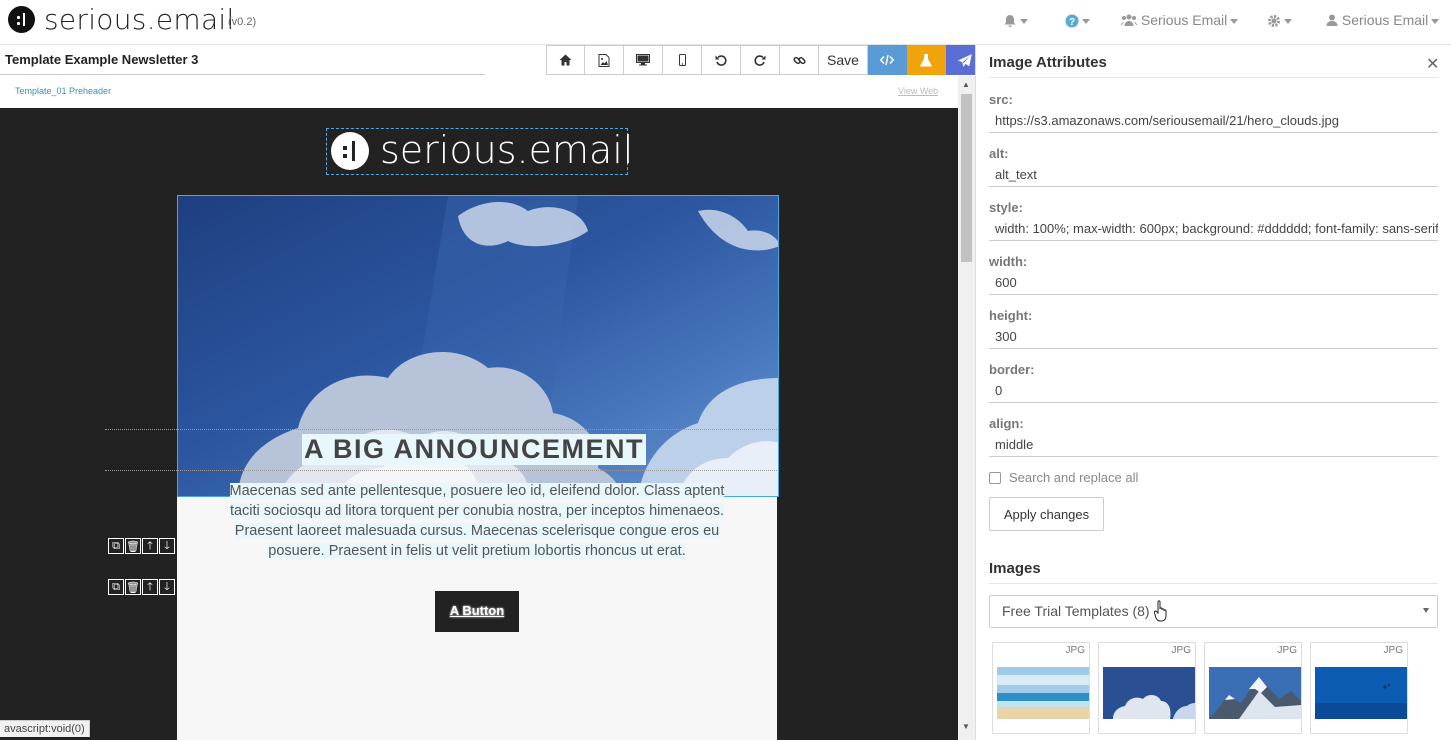 The image size is (1451, 740). I want to click on mountains-image, so click(1255, 693).